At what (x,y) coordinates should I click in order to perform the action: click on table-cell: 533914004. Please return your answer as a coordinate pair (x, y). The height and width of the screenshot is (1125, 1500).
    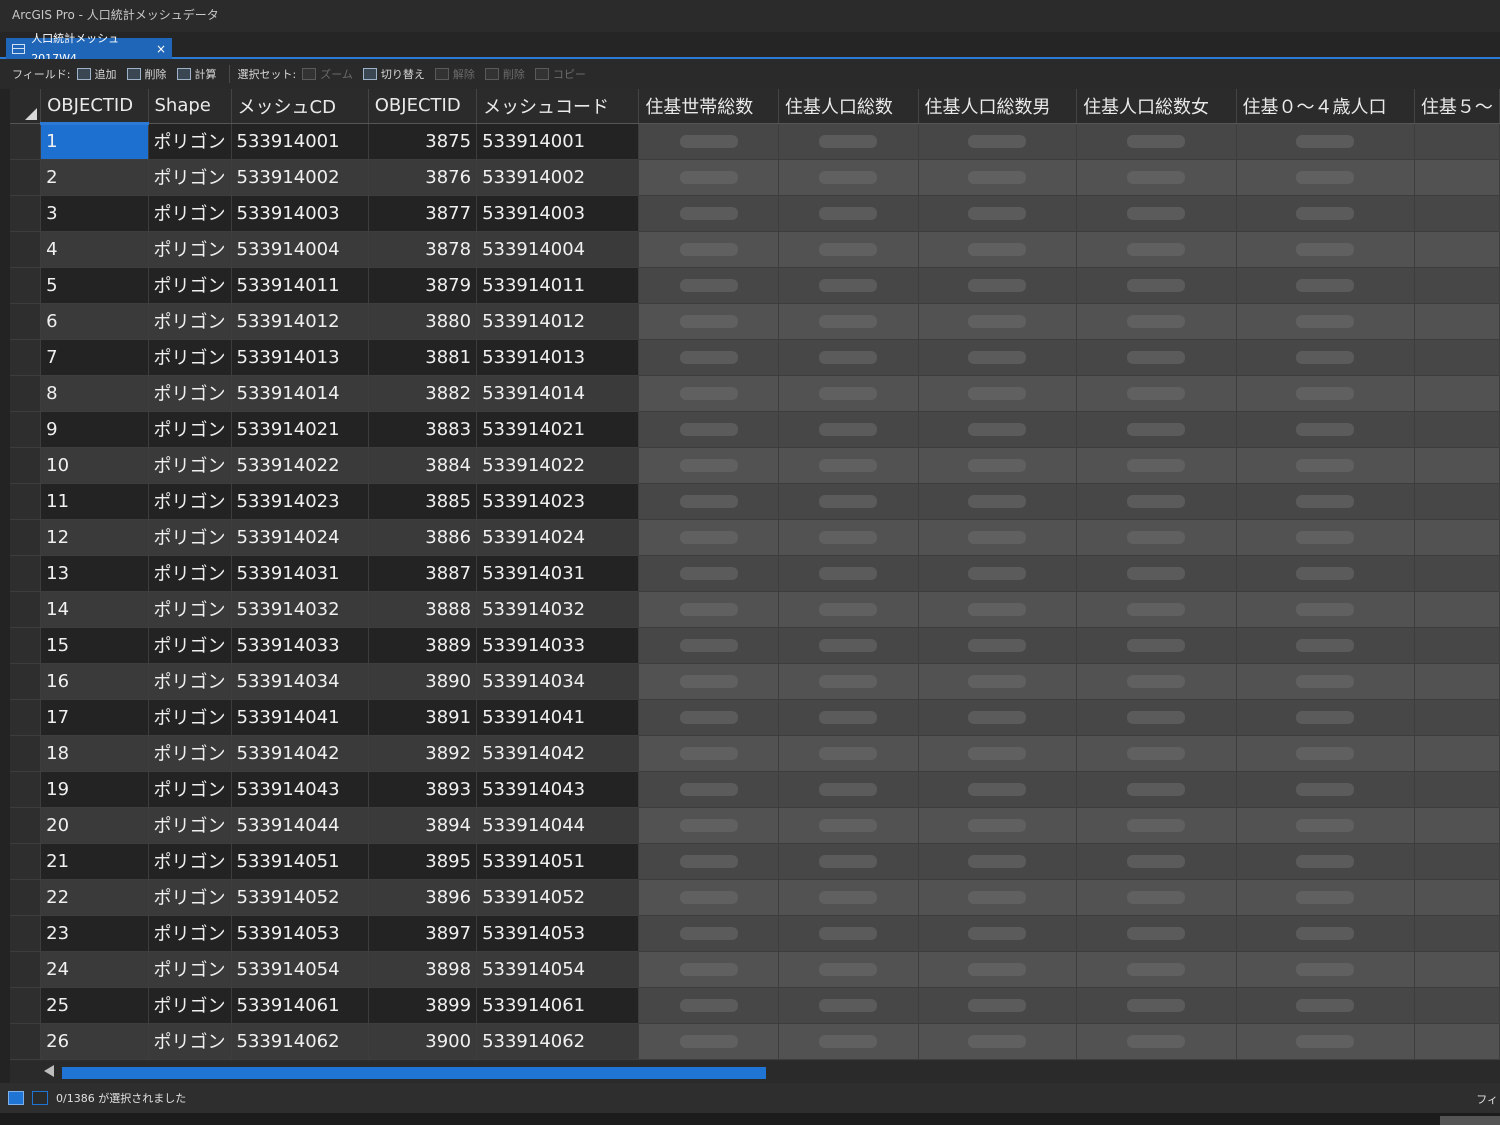
    Looking at the image, I should click on (558, 249).